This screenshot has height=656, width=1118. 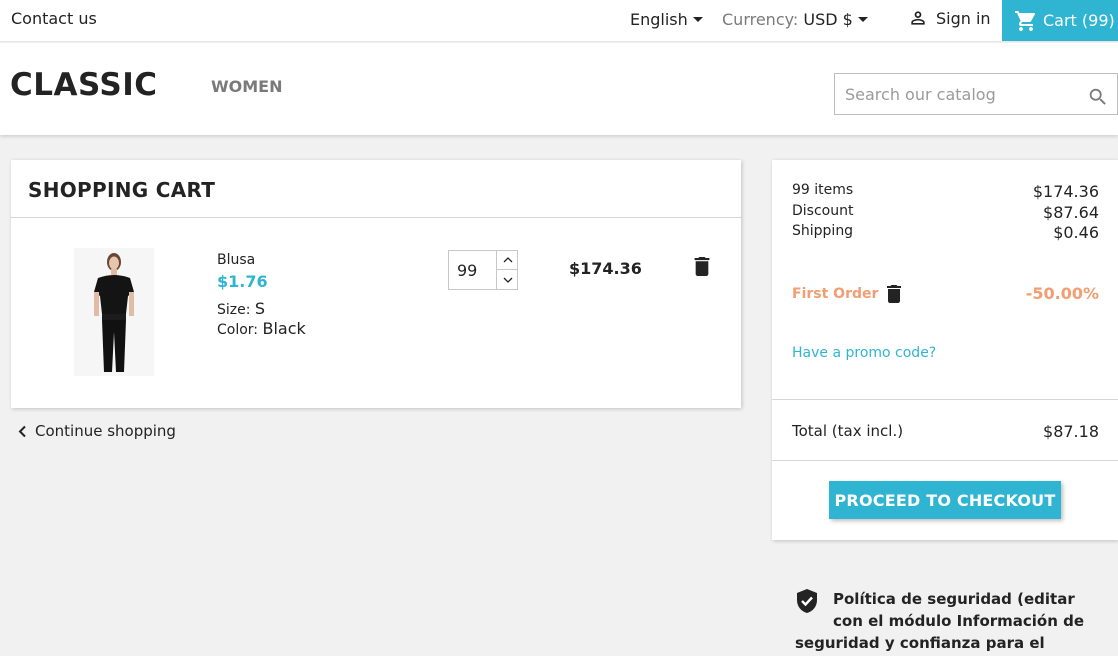 What do you see at coordinates (760, 19) in the screenshot?
I see `currency-label: Currency:` at bounding box center [760, 19].